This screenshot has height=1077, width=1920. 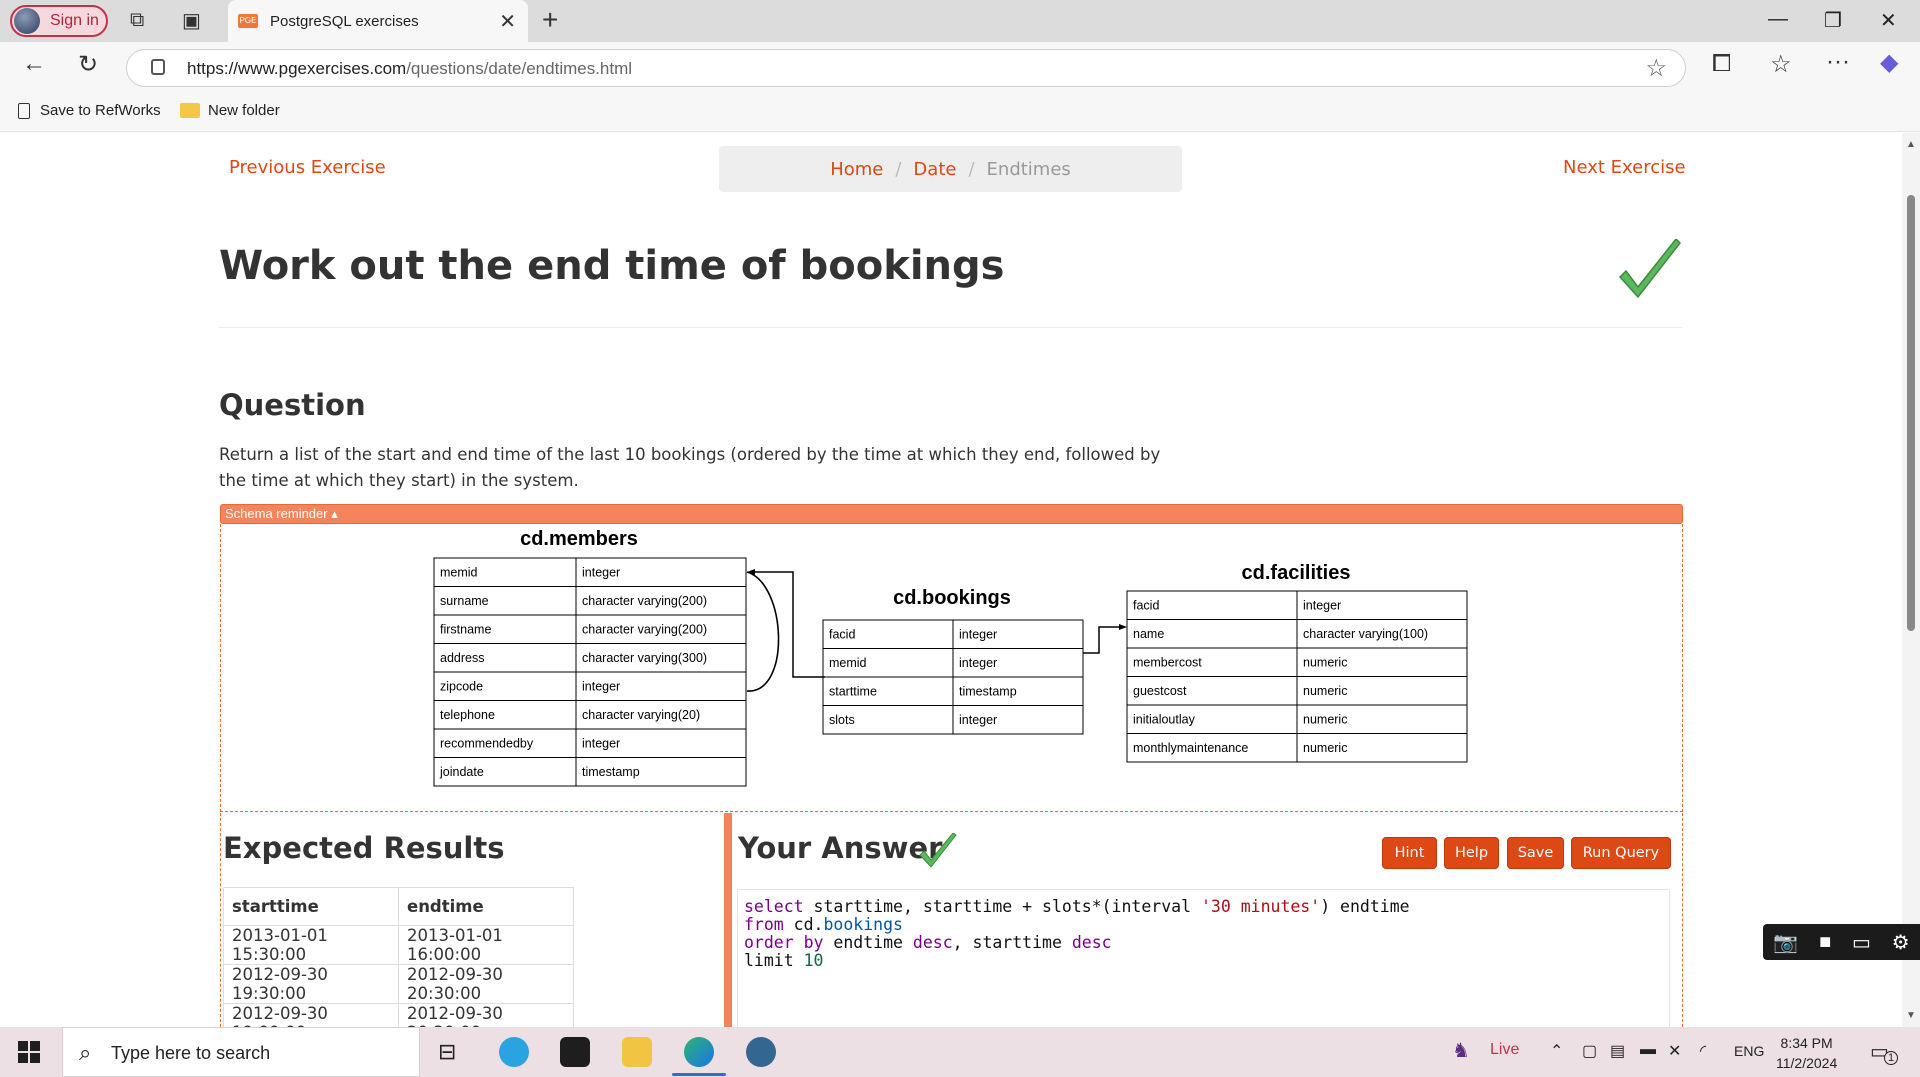 What do you see at coordinates (1833, 20) in the screenshot?
I see `restore-icon: ❐` at bounding box center [1833, 20].